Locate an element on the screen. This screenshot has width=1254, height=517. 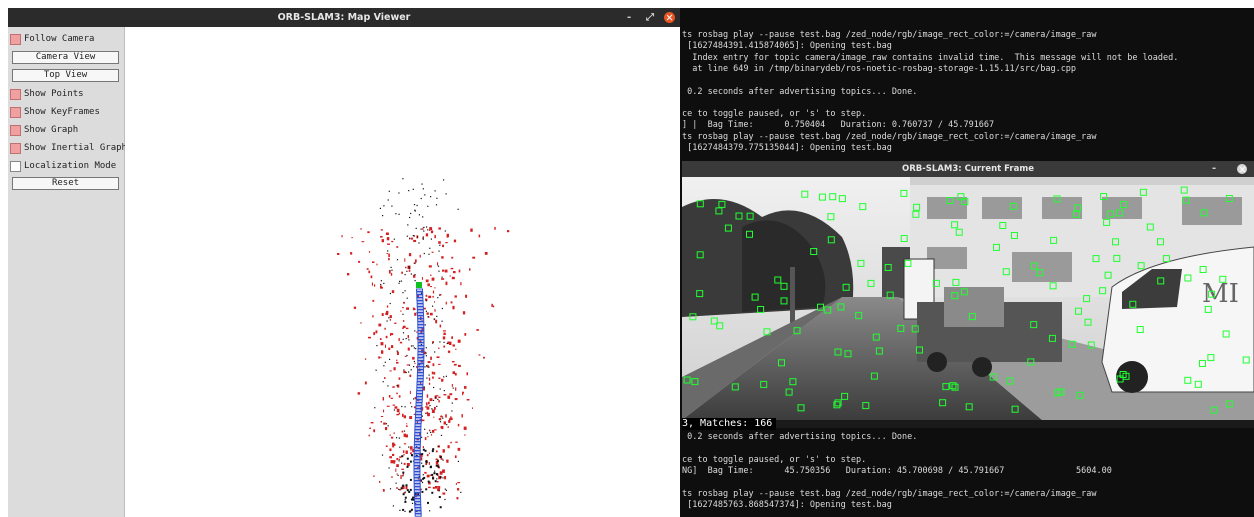
show-keyframes-checkbox is located at coordinates (15, 112).